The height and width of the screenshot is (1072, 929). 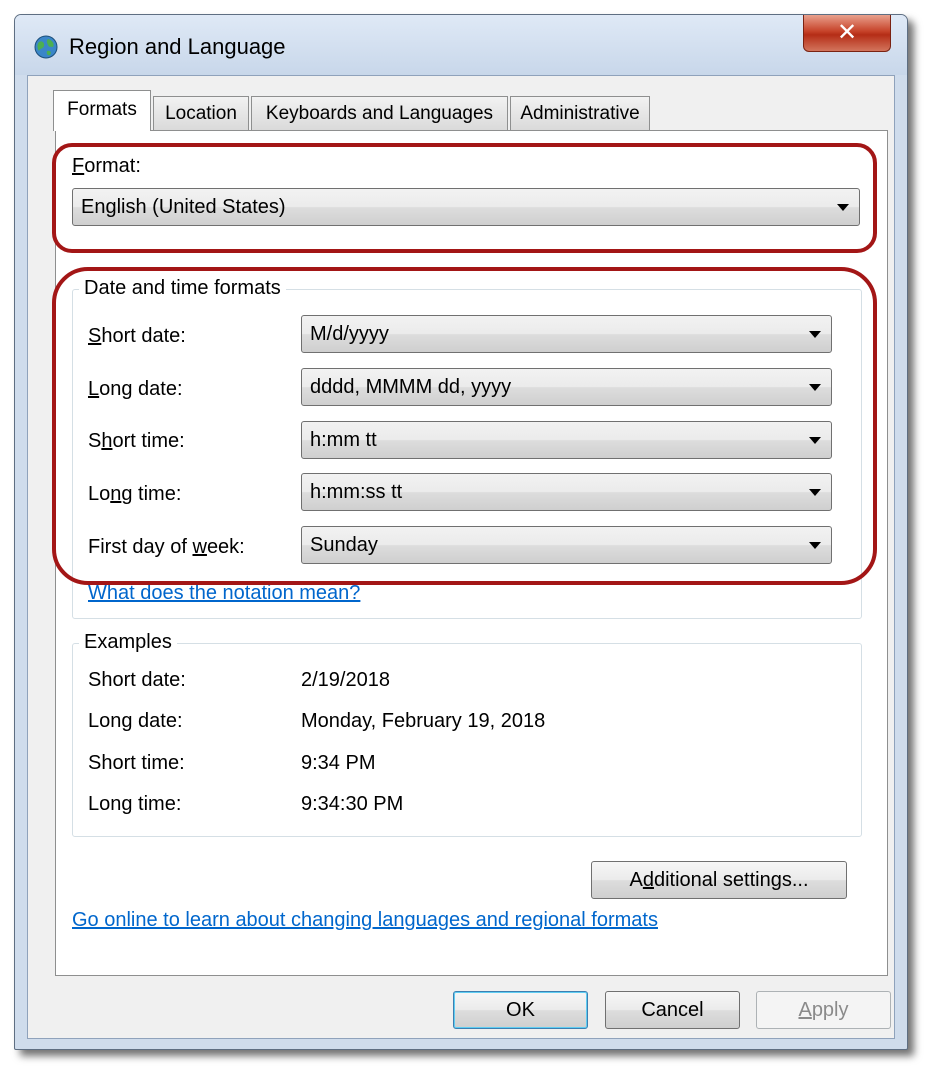 I want to click on long-date-label: Long date:, so click(x=135, y=389).